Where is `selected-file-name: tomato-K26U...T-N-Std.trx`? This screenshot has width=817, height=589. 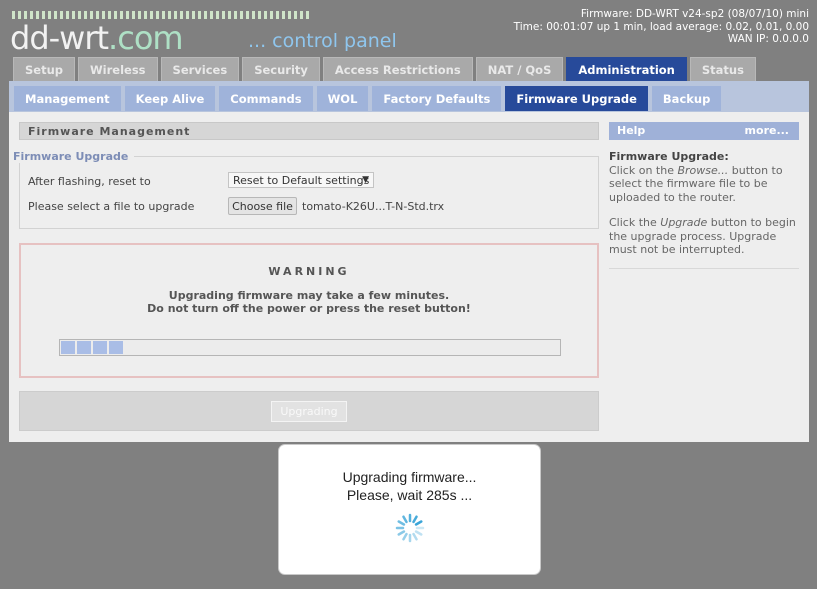 selected-file-name: tomato-K26U...T-N-Std.trx is located at coordinates (373, 206).